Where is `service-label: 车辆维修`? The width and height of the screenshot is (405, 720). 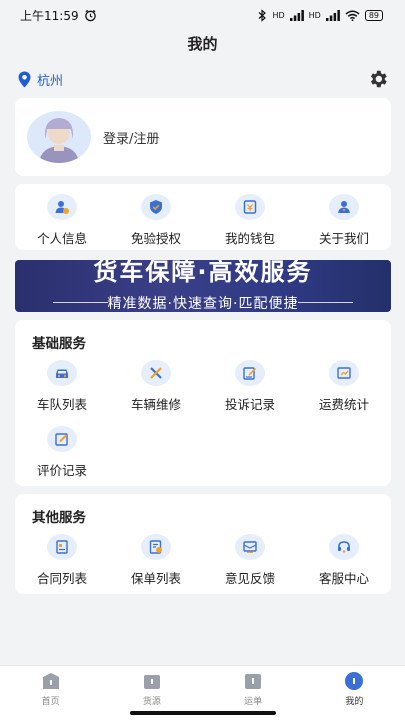 service-label: 车辆维修 is located at coordinates (155, 404).